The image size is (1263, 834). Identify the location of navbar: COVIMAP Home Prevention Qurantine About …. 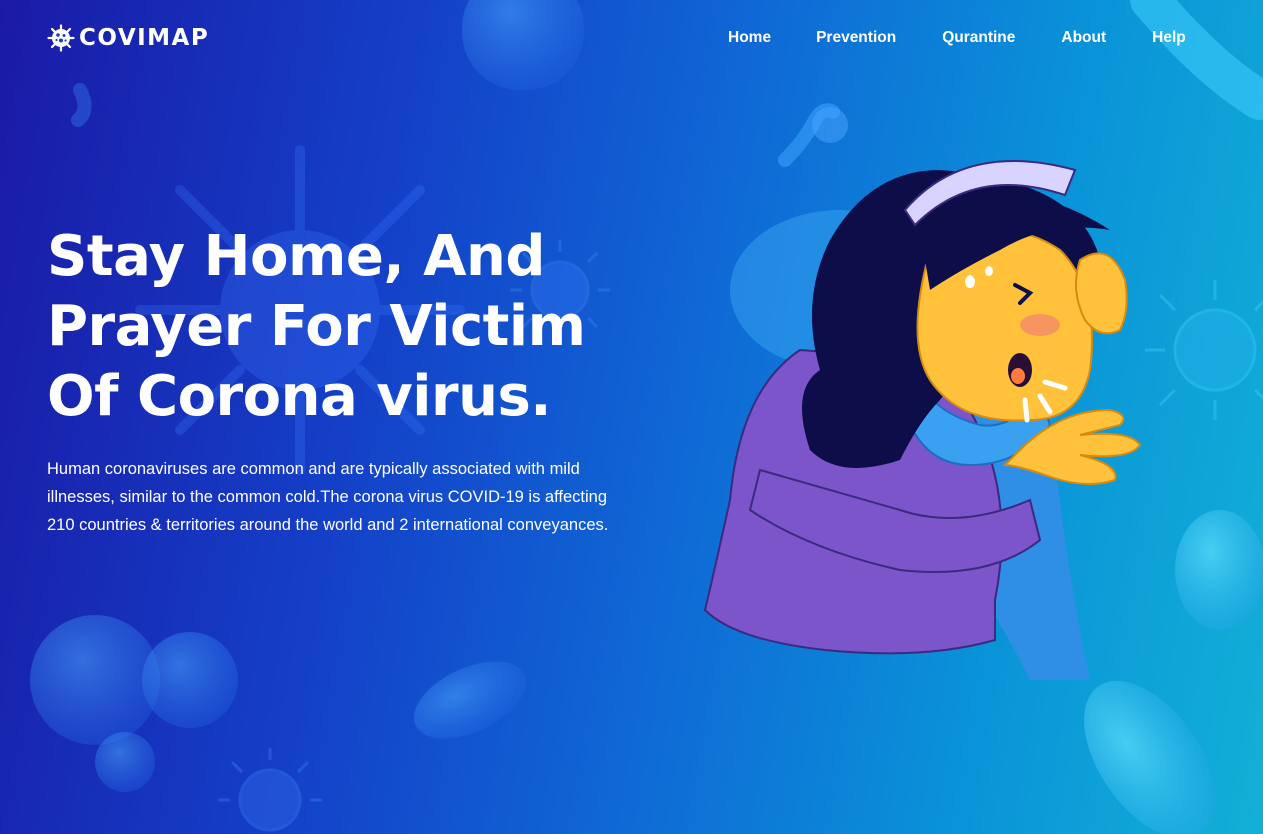
(631, 39).